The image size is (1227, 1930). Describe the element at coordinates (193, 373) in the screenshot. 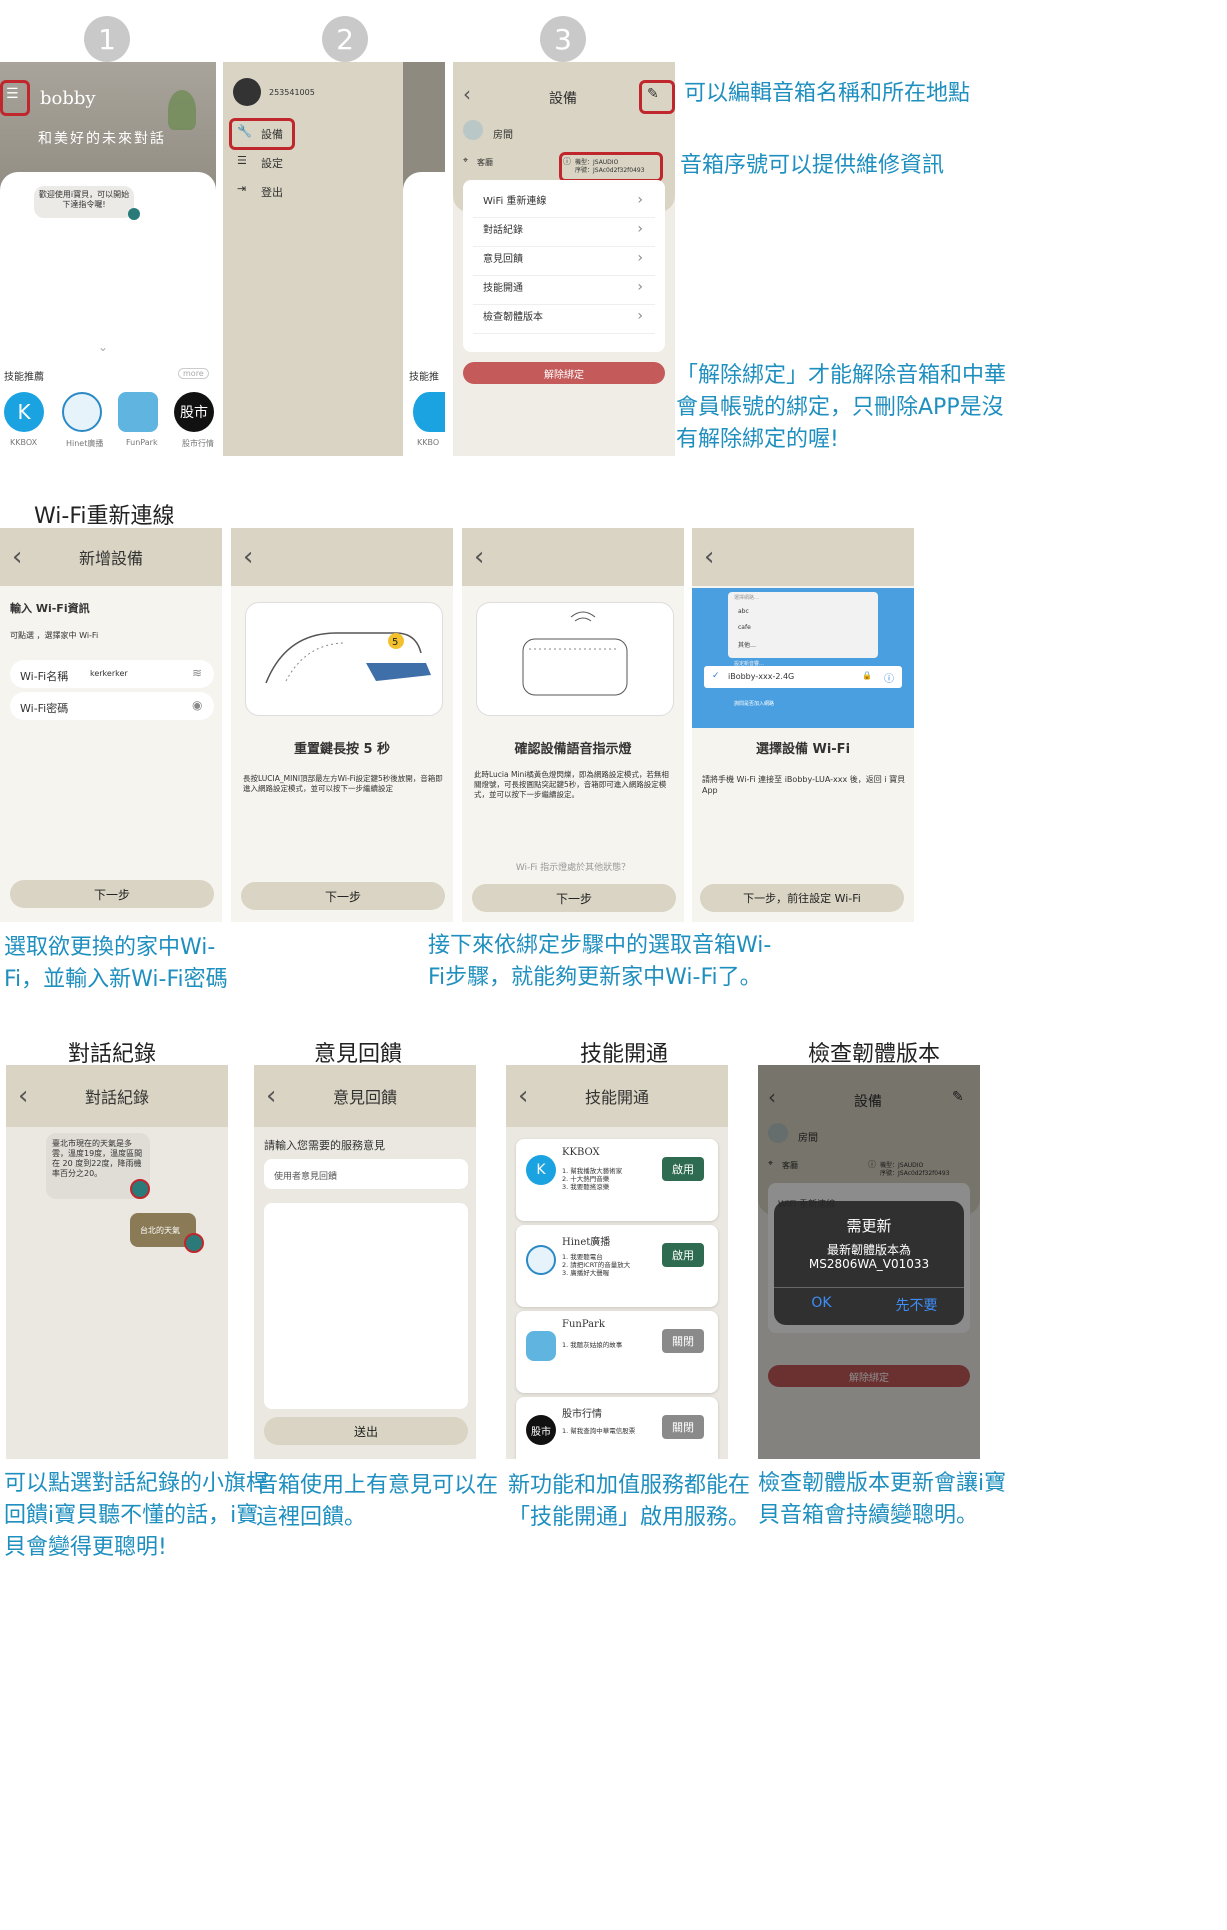

I see `more-button: more` at that location.